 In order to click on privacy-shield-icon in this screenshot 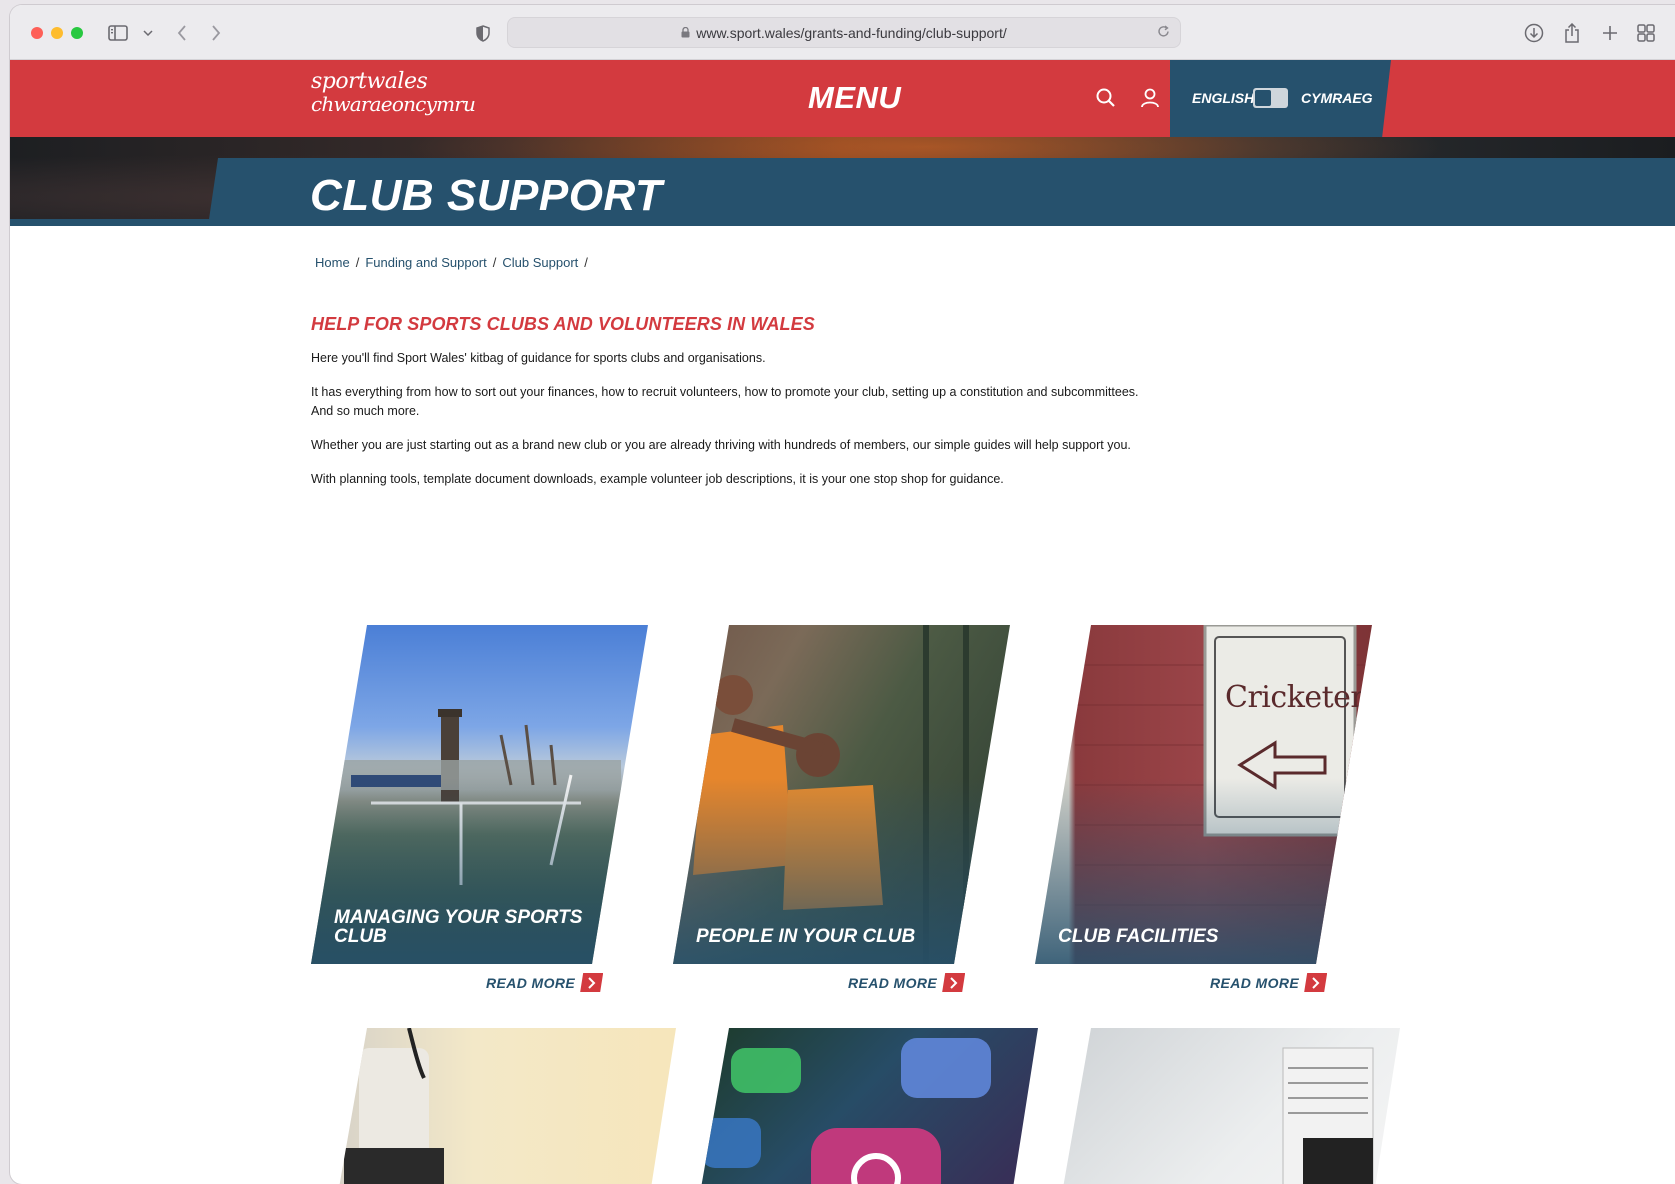, I will do `click(483, 33)`.